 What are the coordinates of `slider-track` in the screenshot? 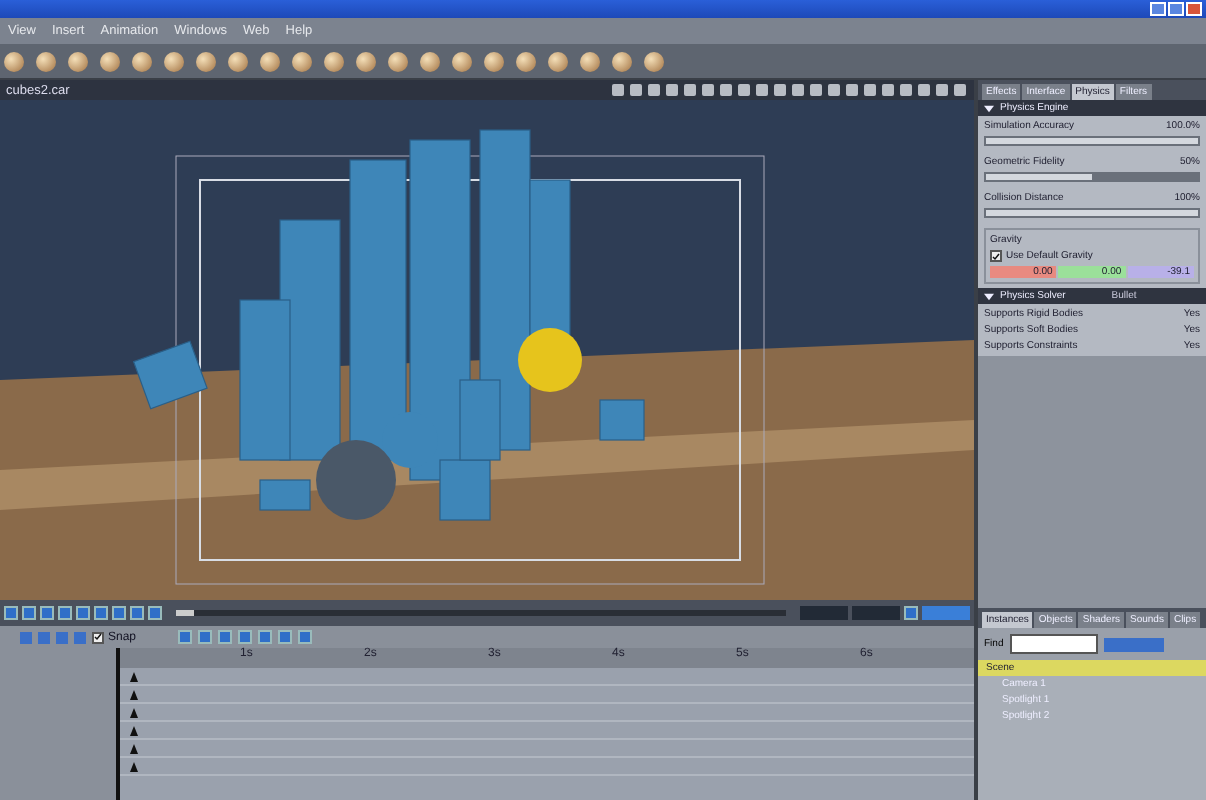 It's located at (1092, 177).